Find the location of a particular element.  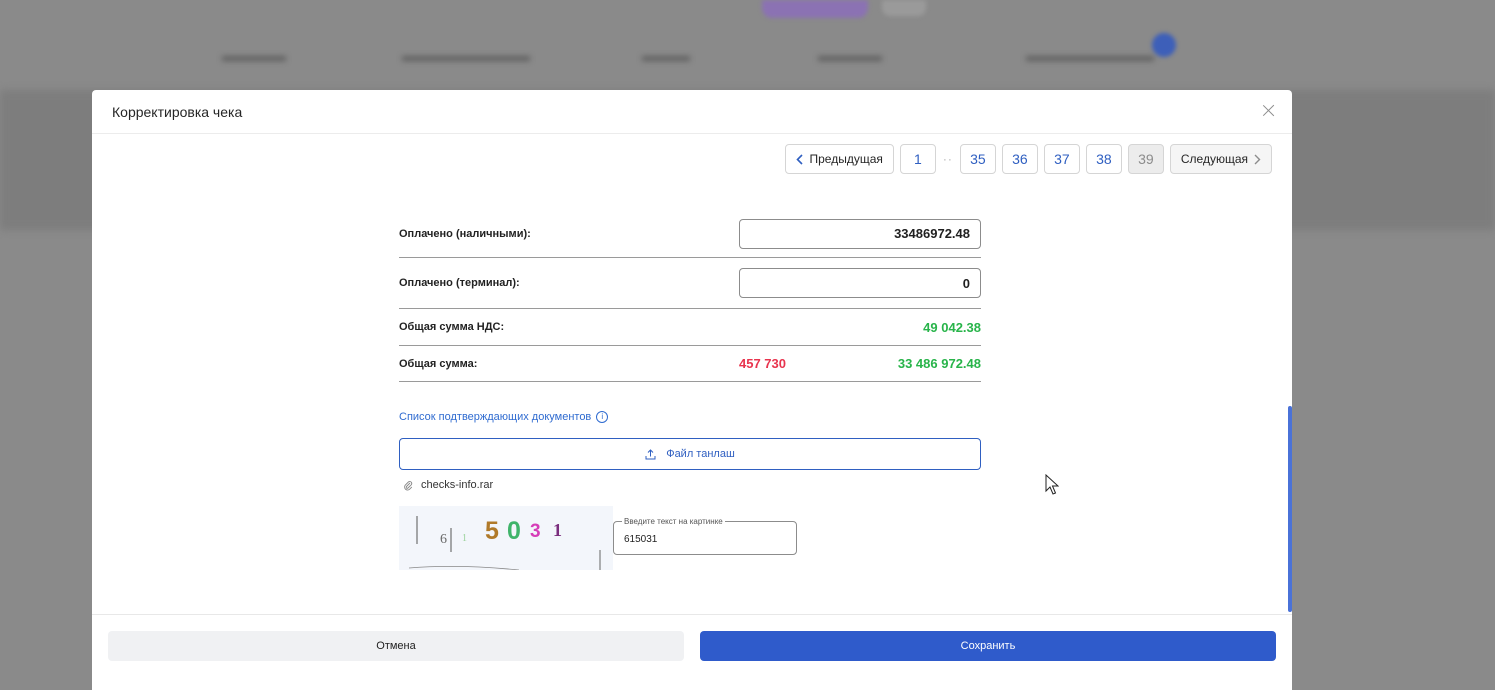

upload-file-button: Файл танлаш is located at coordinates (690, 454).